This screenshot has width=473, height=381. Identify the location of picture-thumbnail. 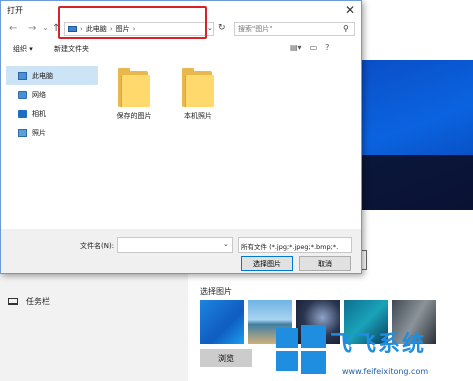
(222, 322).